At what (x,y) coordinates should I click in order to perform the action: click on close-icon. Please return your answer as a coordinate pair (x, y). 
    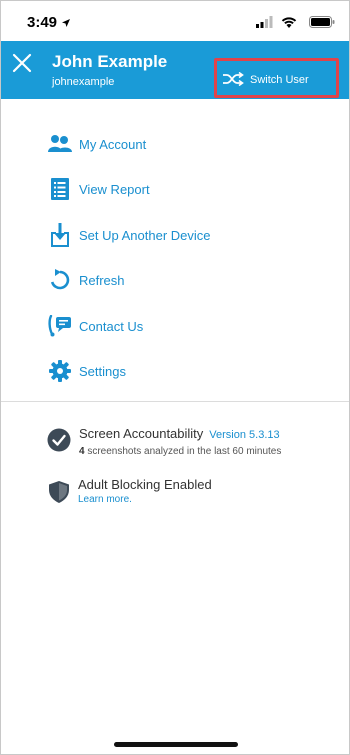
    Looking at the image, I should click on (22, 63).